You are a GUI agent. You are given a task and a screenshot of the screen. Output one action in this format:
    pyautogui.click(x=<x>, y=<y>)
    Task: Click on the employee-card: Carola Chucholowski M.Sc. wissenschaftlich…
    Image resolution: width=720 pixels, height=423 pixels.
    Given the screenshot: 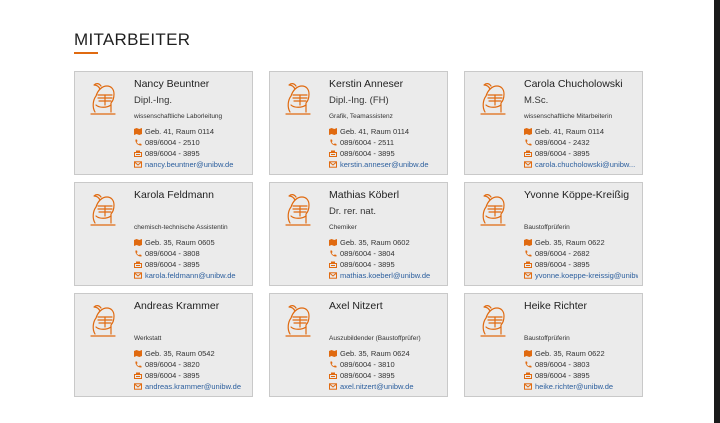 What is the action you would take?
    pyautogui.click(x=553, y=123)
    